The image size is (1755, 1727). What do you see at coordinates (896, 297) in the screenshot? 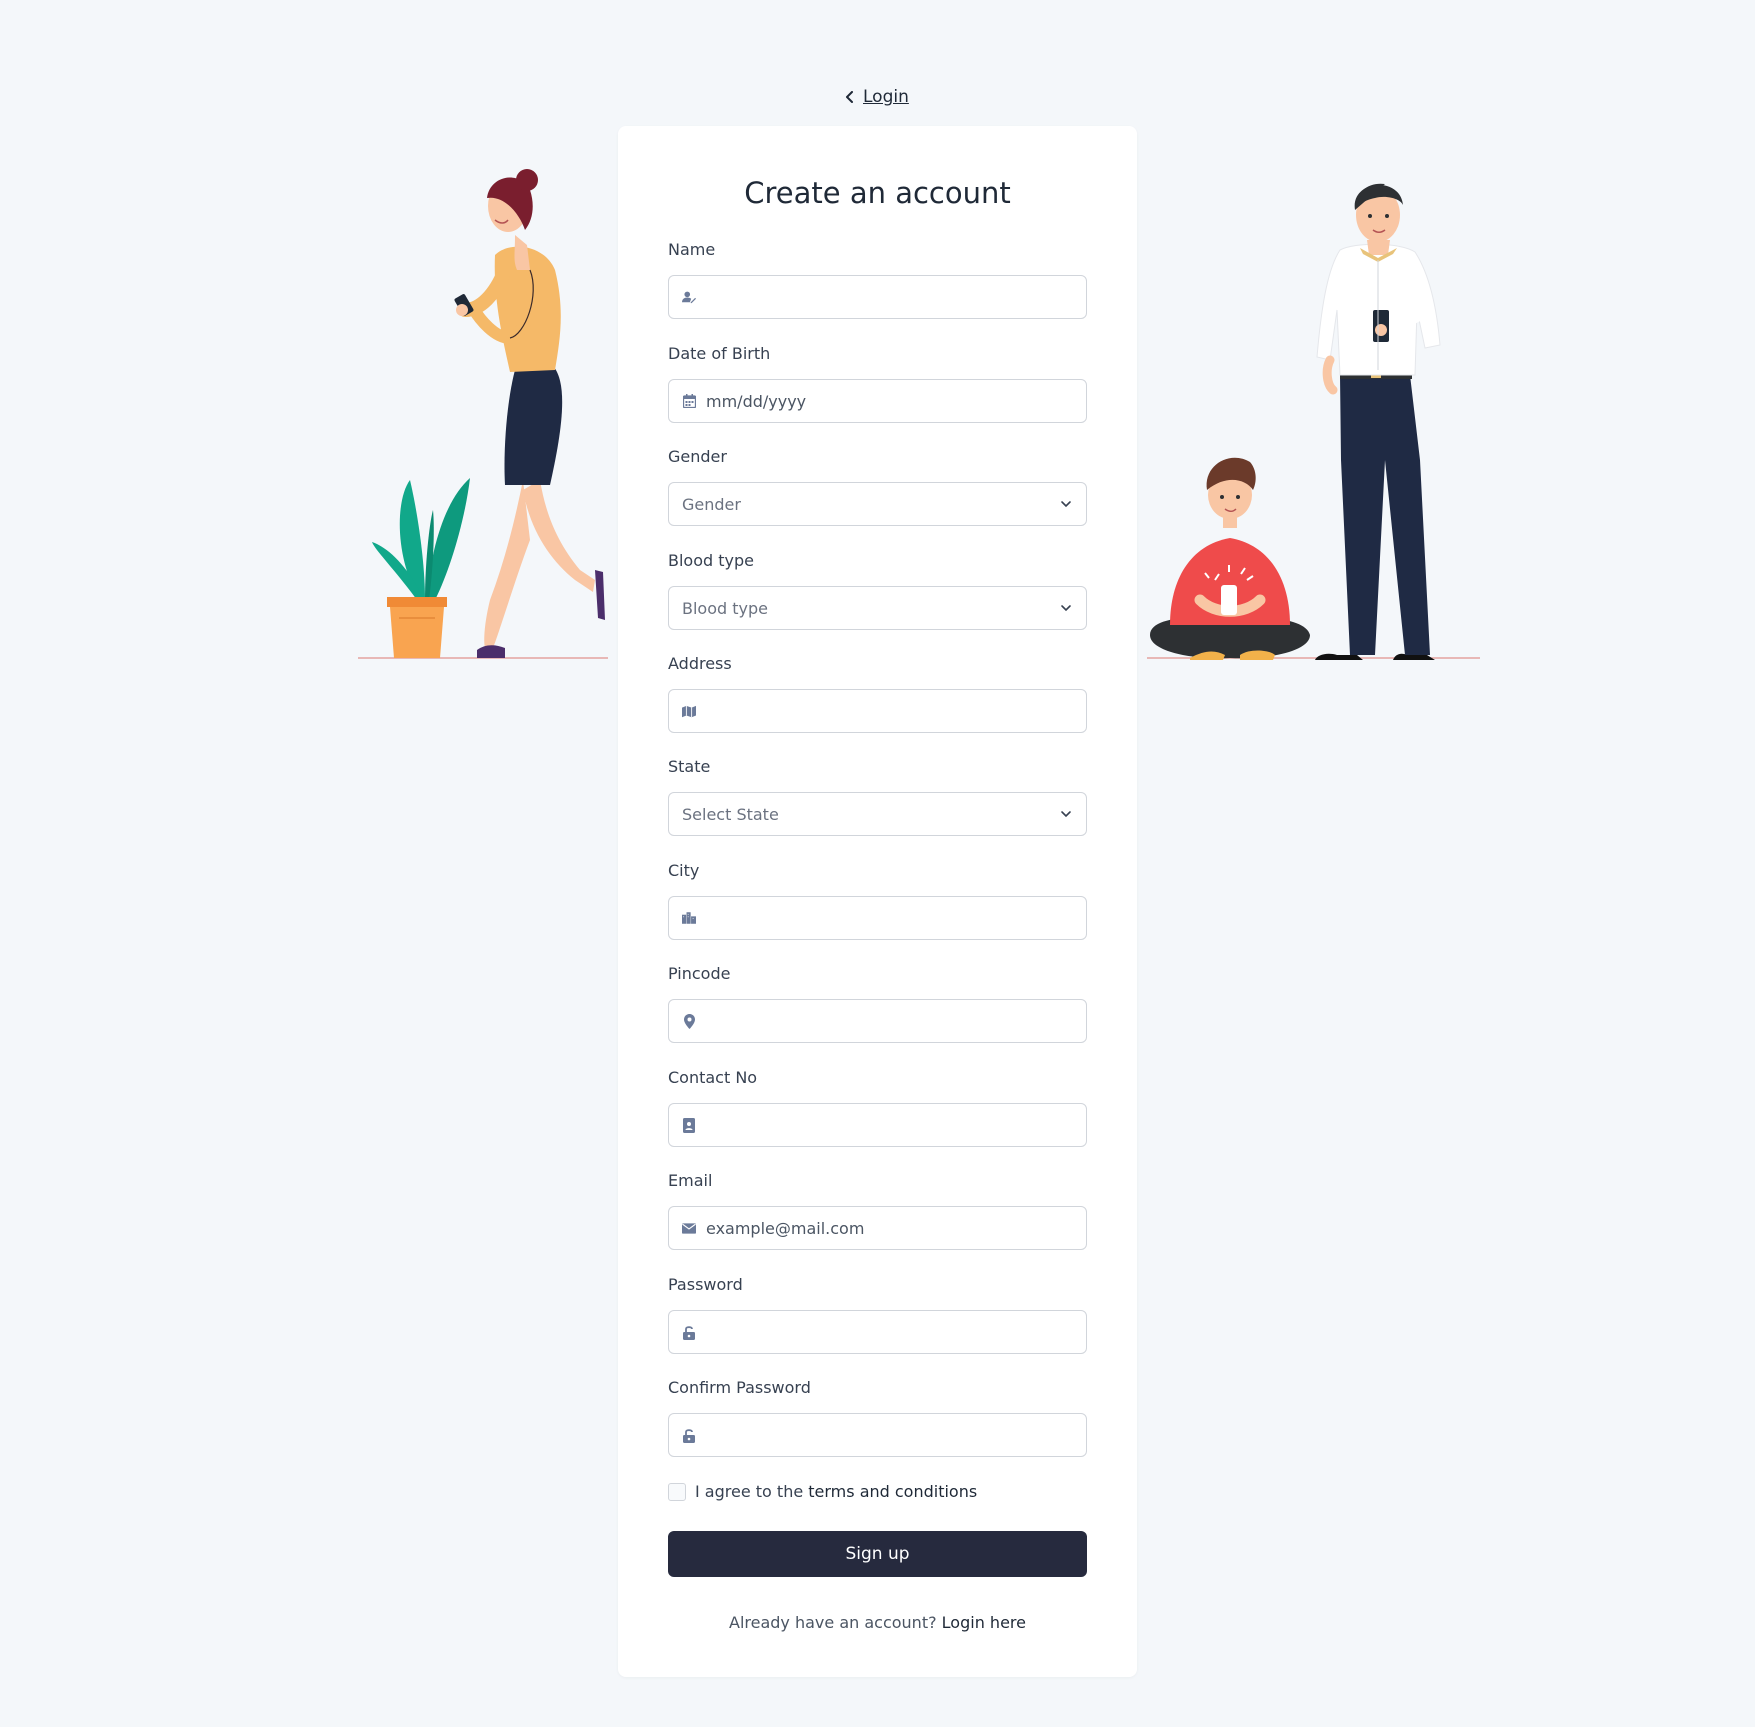
I see `name-input` at bounding box center [896, 297].